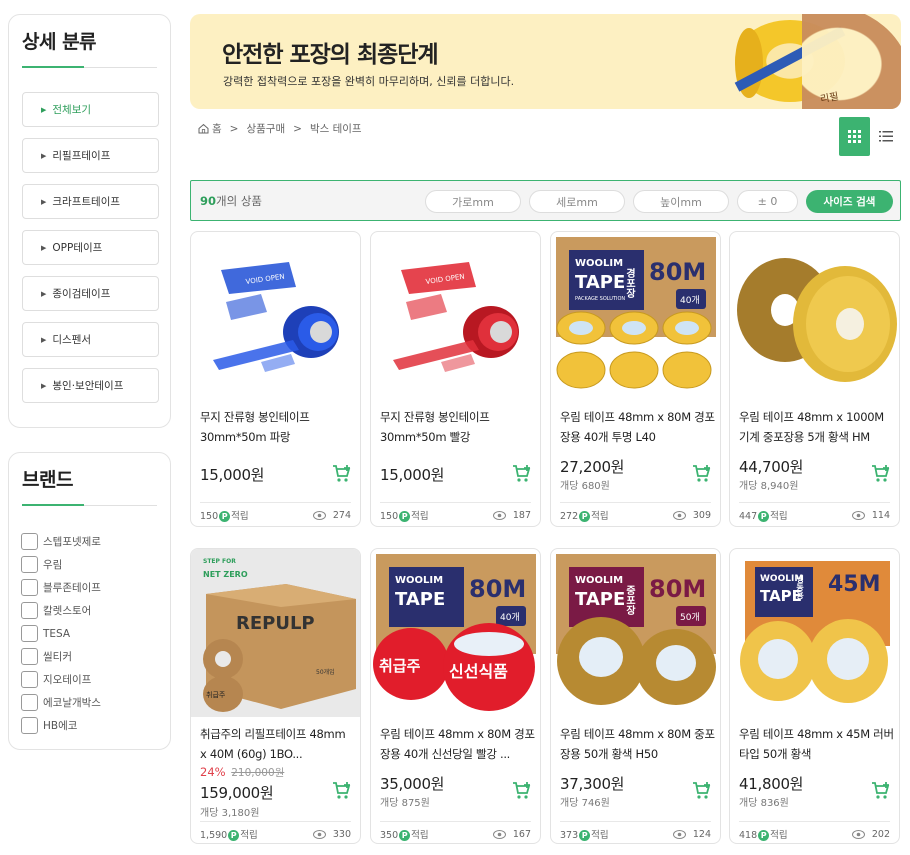 The height and width of the screenshot is (855, 910). What do you see at coordinates (854, 584) in the screenshot?
I see `box-length-text: 45M` at bounding box center [854, 584].